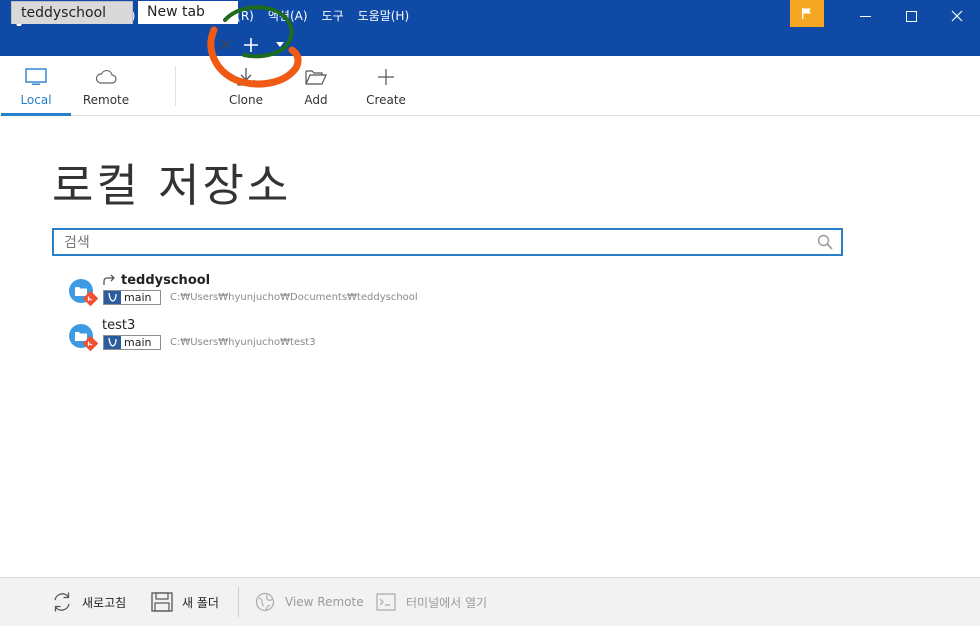  I want to click on chevron-down-icon, so click(280, 44).